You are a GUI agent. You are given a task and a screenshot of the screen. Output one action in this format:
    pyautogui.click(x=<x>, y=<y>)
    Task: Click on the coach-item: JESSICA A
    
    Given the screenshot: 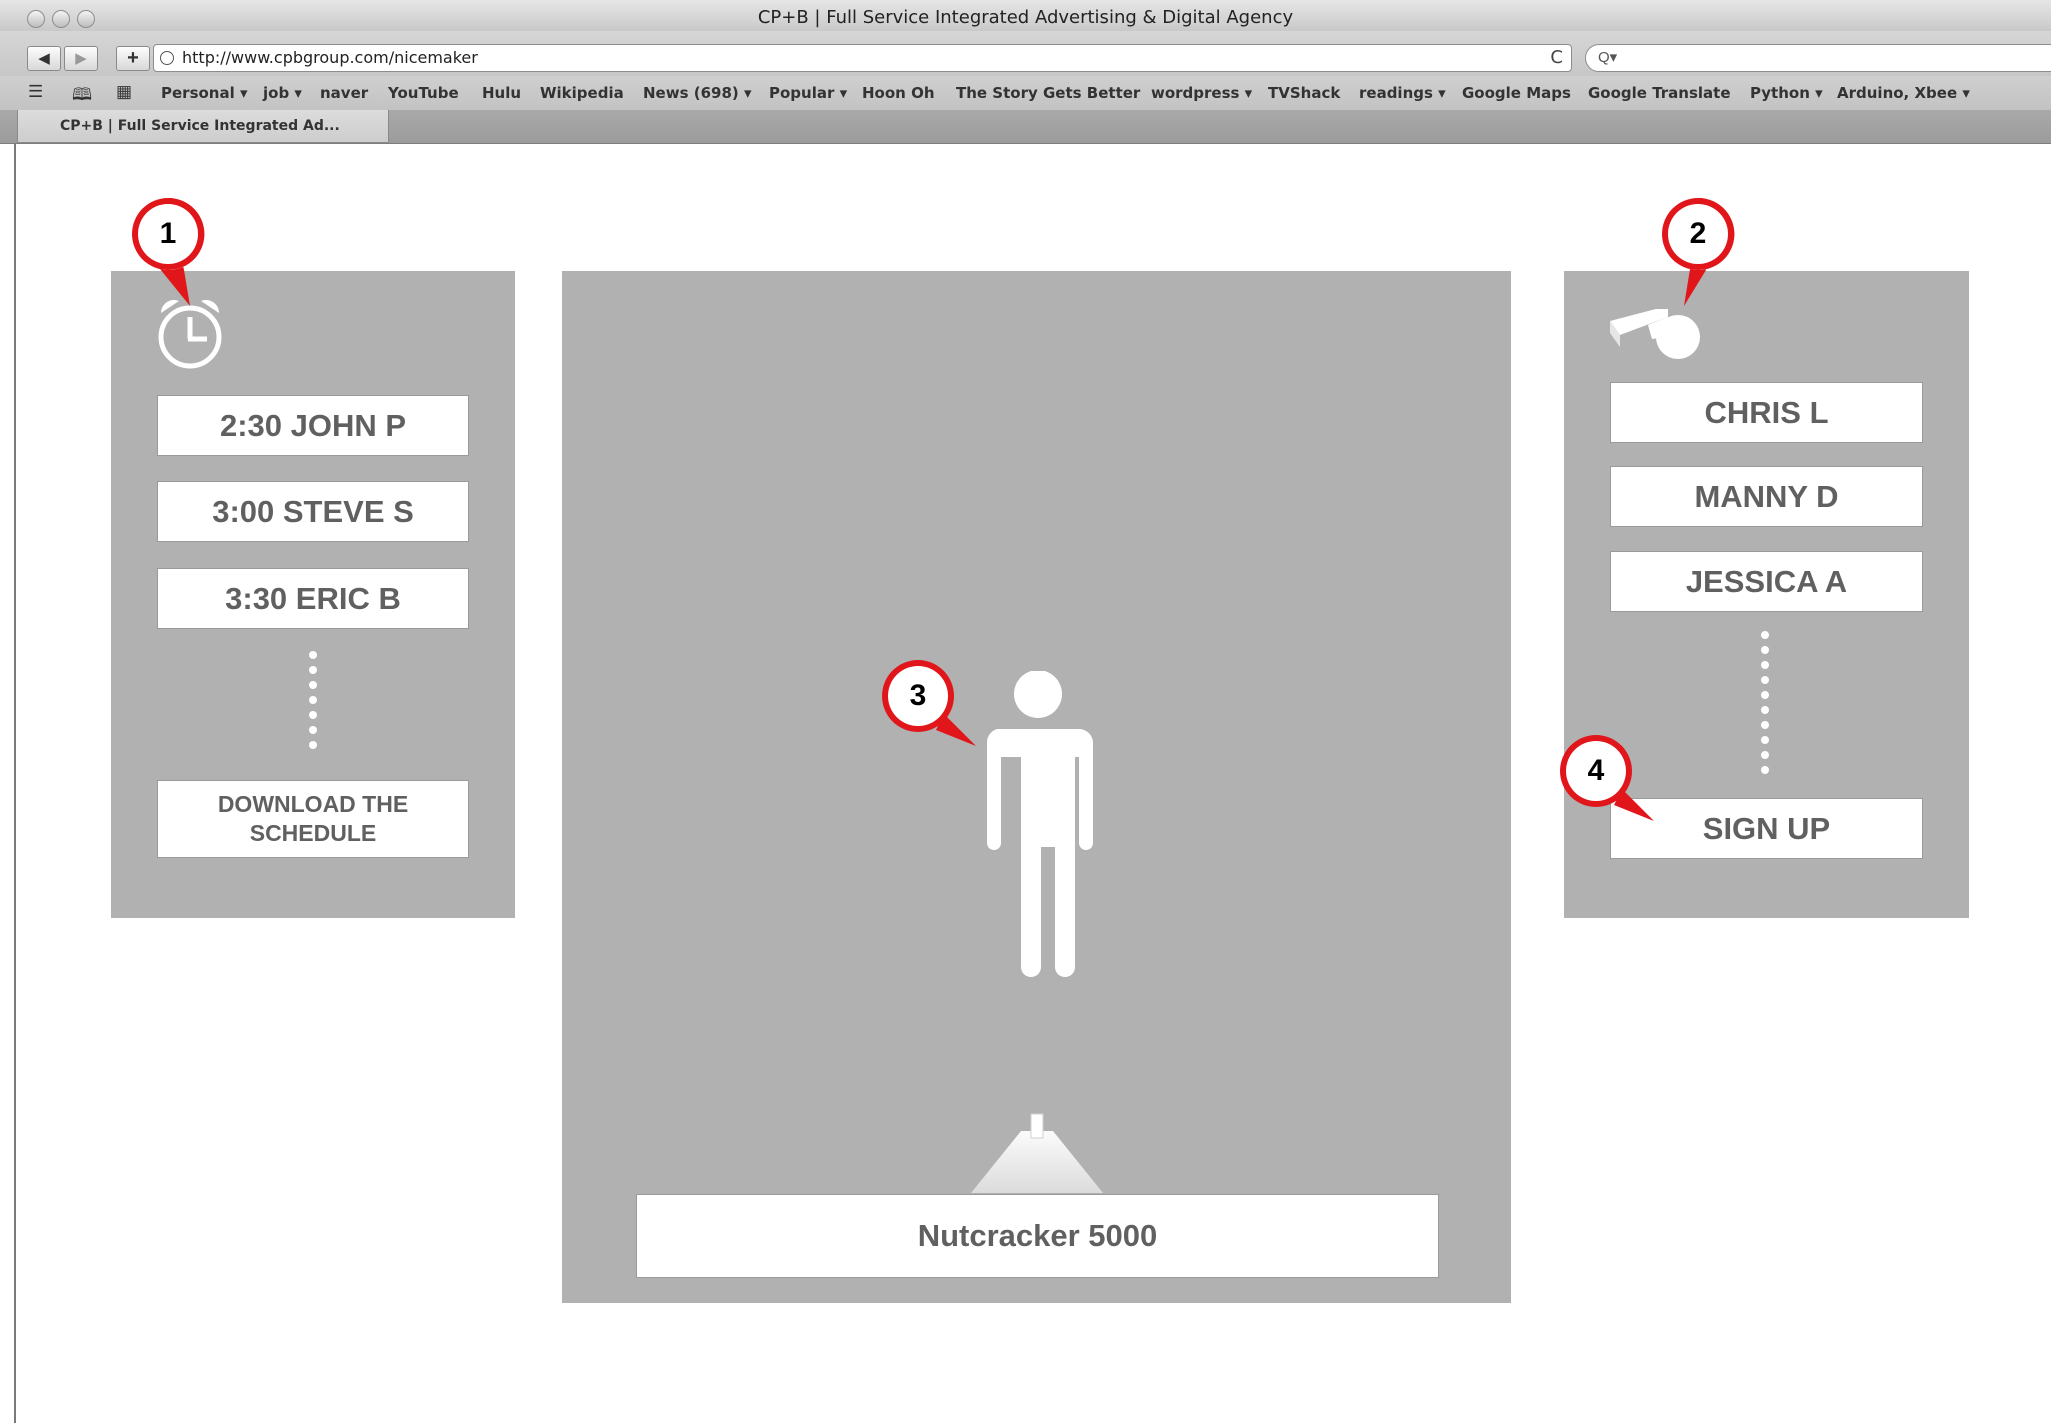 What is the action you would take?
    pyautogui.click(x=1766, y=581)
    